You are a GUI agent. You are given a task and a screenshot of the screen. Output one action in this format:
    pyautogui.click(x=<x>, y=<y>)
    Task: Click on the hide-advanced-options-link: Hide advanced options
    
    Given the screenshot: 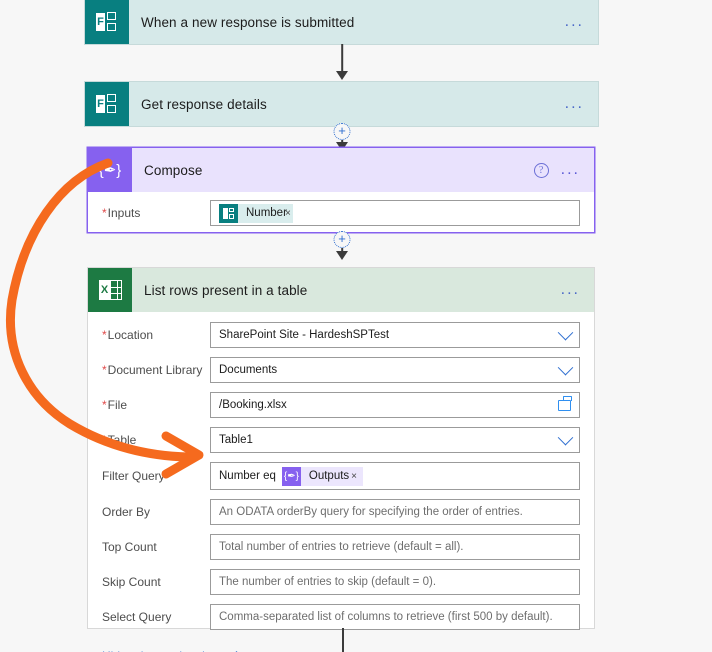 What is the action you would take?
    pyautogui.click(x=341, y=647)
    